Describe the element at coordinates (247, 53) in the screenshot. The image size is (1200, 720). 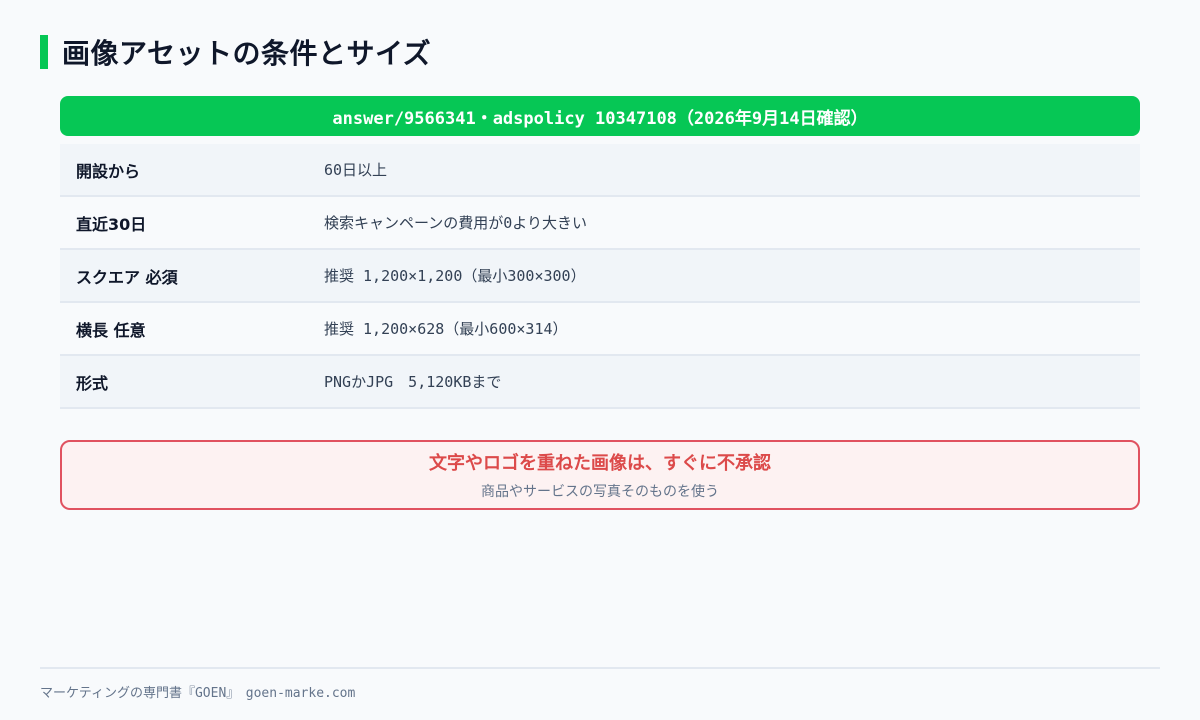
I see `page-title: 画像アセットの条件とサイズ` at that location.